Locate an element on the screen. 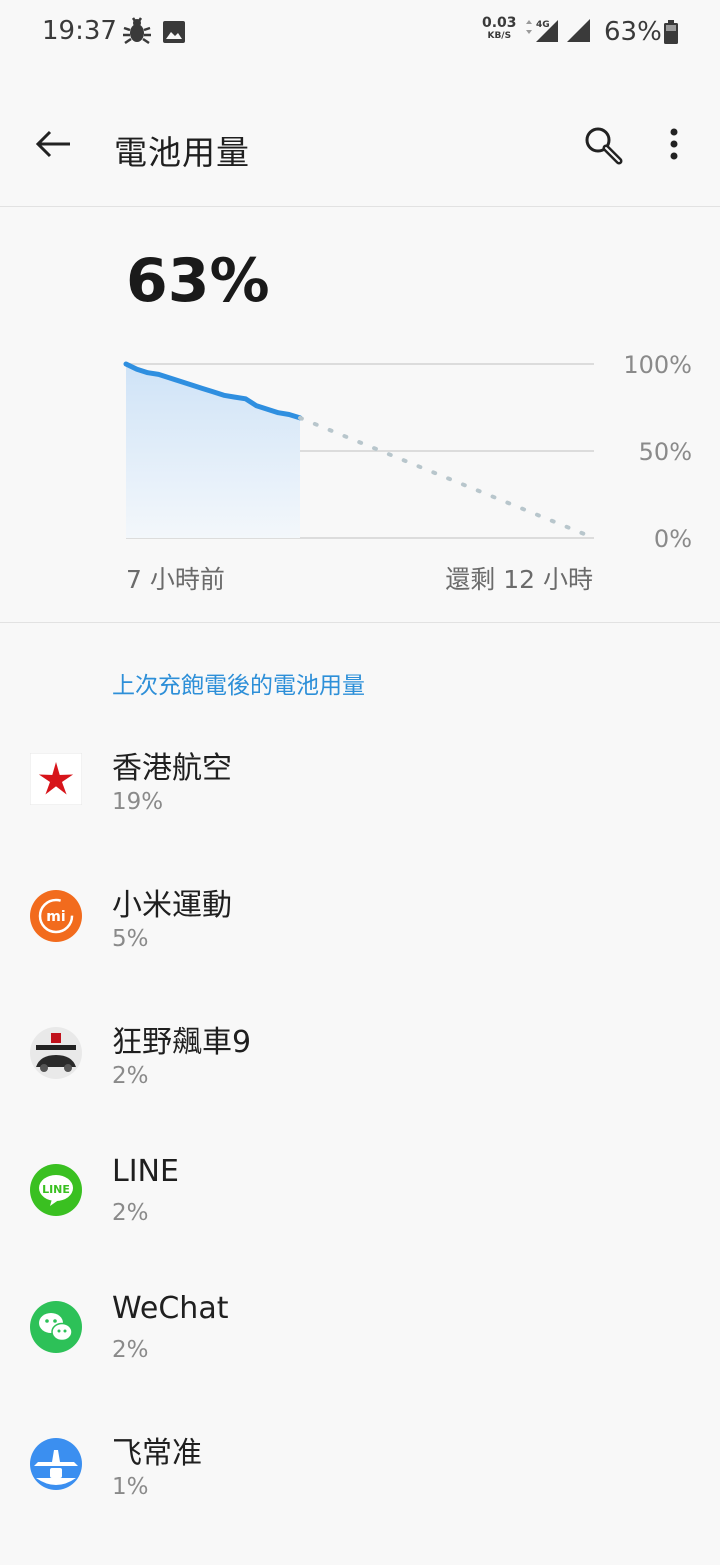 The image size is (720, 1565). search-button is located at coordinates (606, 148).